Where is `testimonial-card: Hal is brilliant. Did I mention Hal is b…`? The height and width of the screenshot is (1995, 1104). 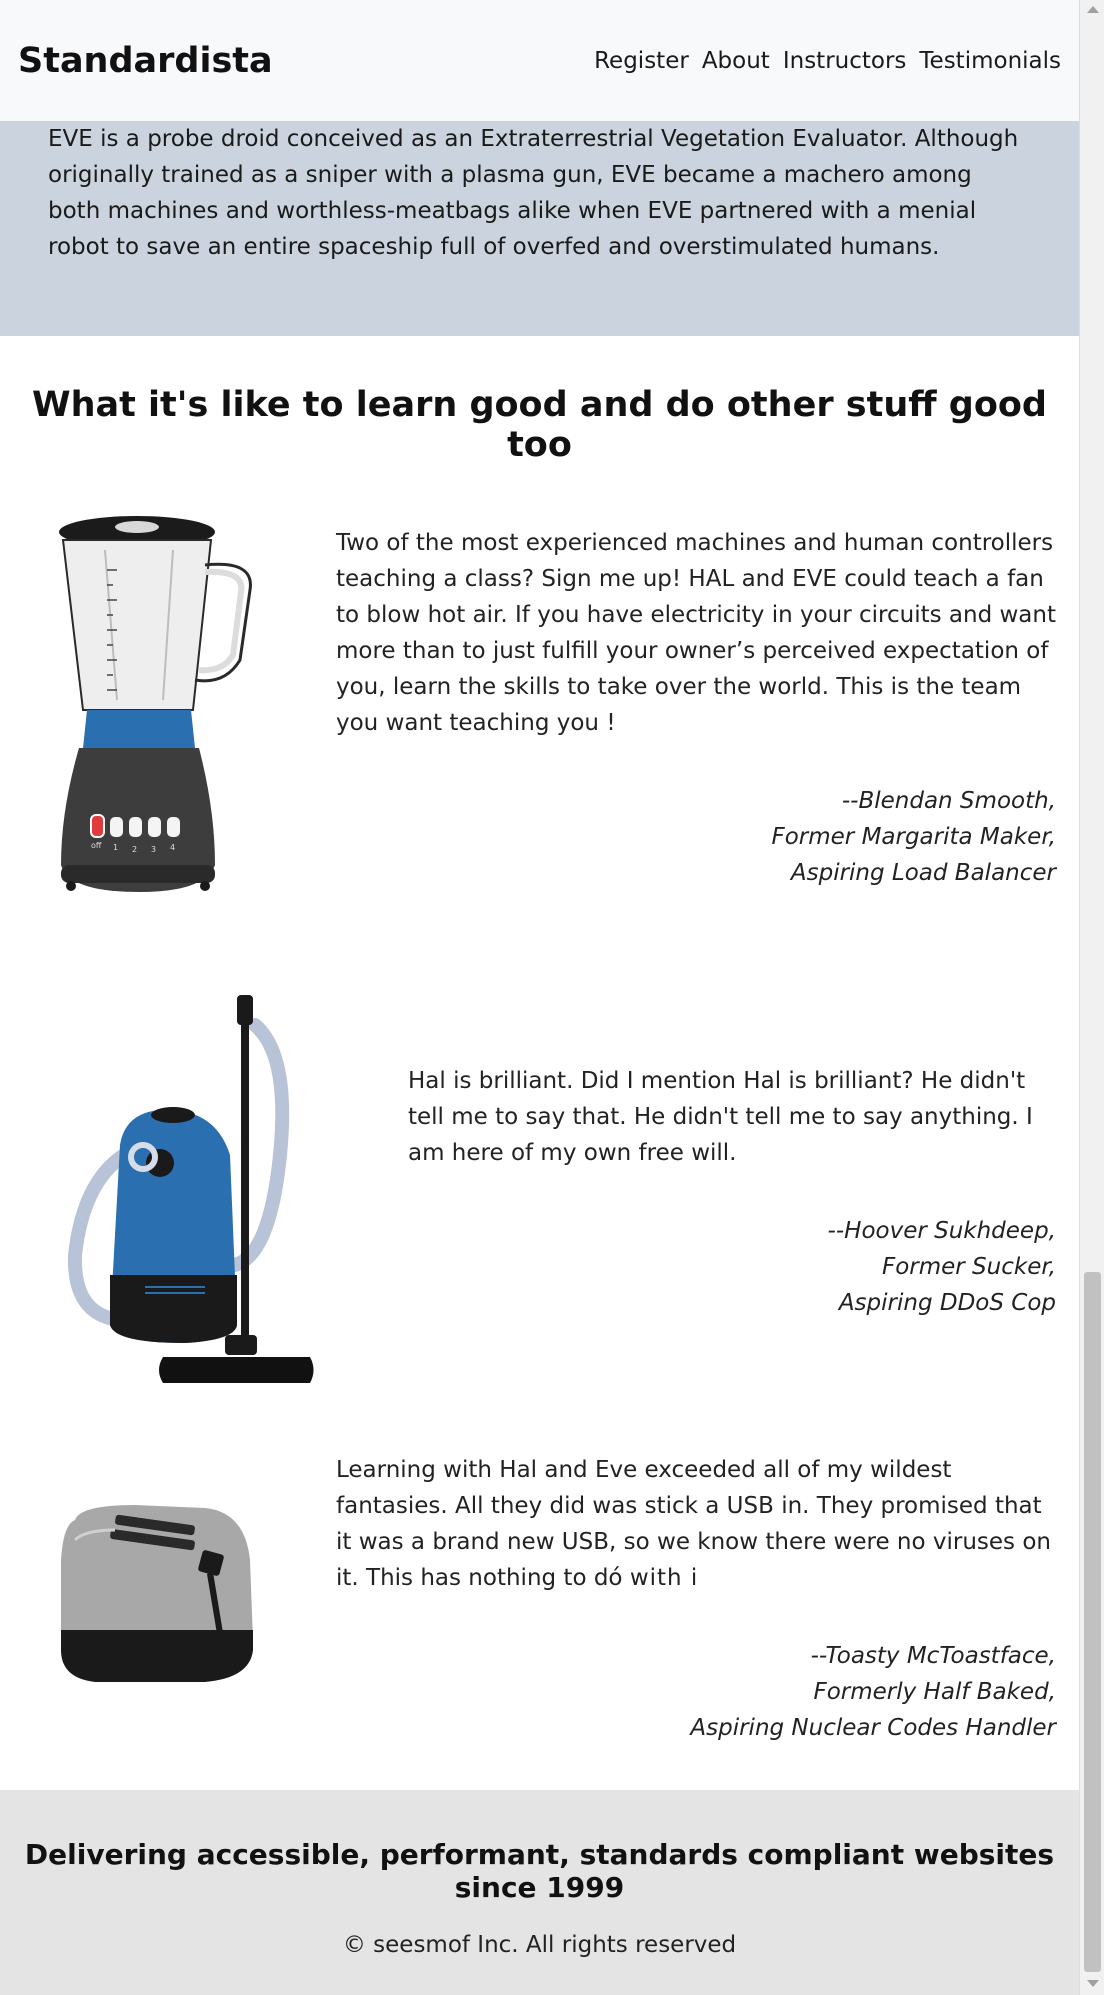
testimonial-card: Hal is brilliant. Did I mention Hal is b… is located at coordinates (732, 1192).